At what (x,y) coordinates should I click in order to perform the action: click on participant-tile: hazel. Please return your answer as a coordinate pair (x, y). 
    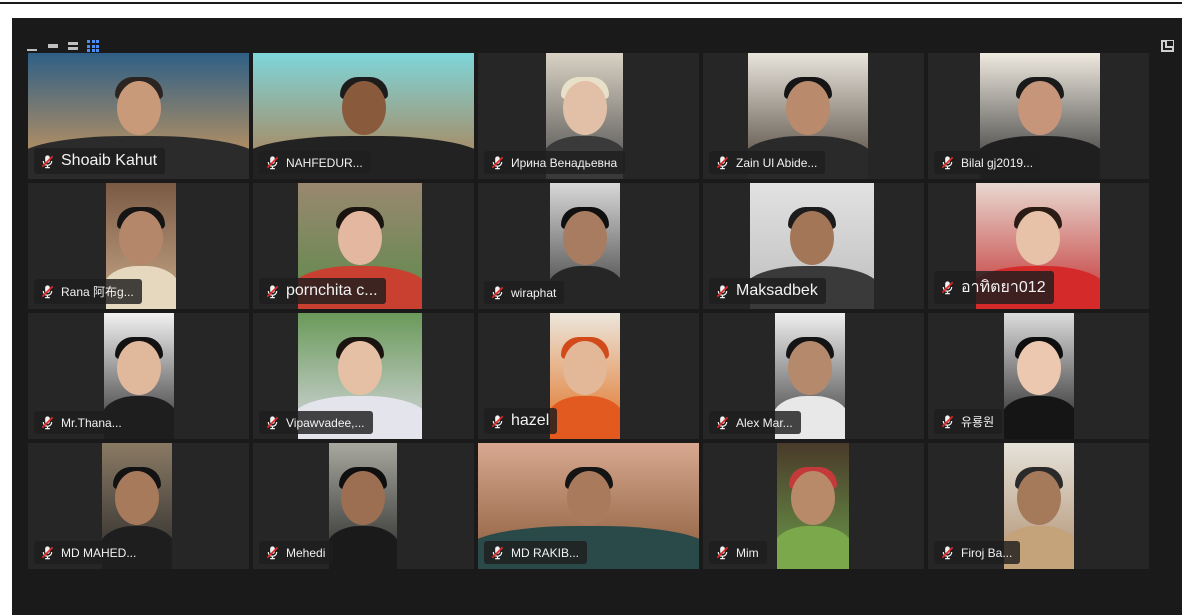
    Looking at the image, I should click on (588, 376).